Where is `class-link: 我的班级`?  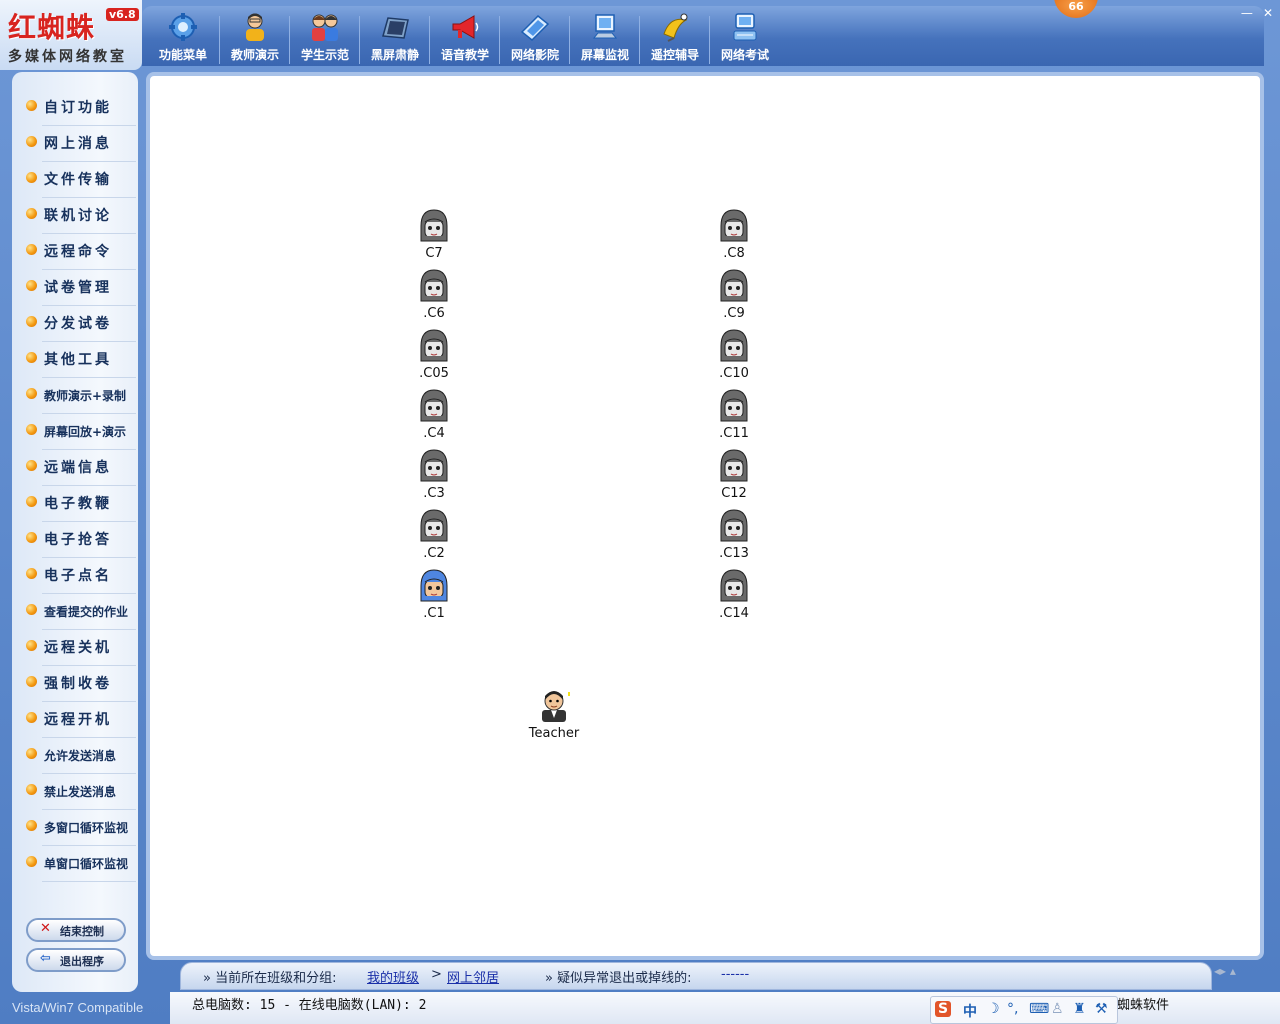
class-link: 我的班级 is located at coordinates (393, 978).